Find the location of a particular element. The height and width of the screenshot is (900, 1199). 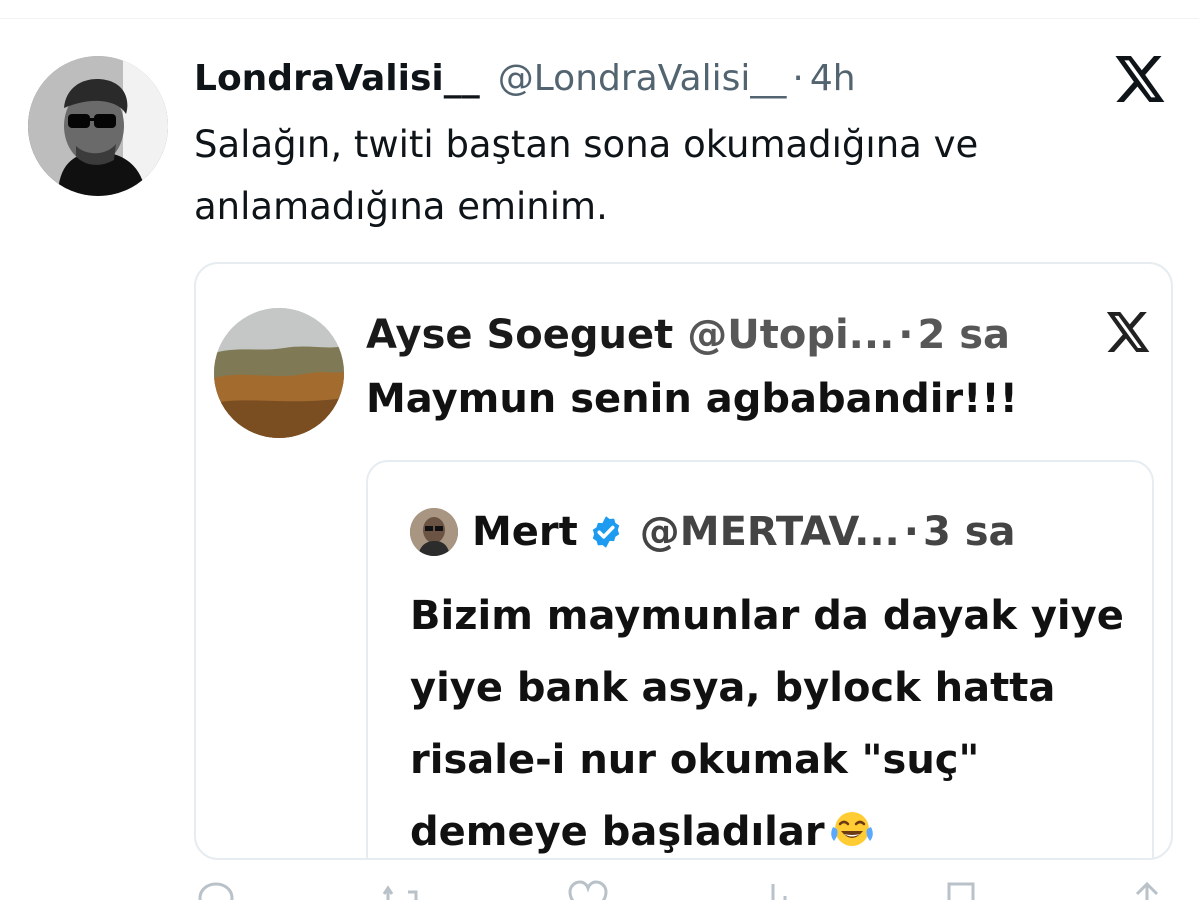

nested-quote-header: Mert @MERTAV... · 3 sa is located at coordinates (713, 532).